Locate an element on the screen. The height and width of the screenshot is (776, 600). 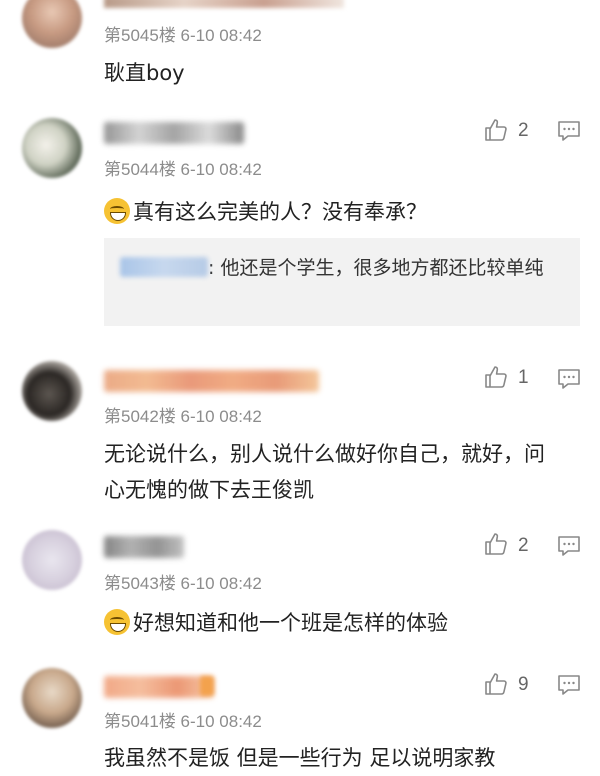
floor-timestamp: 第5044楼 6-10 08:42 is located at coordinates (183, 169).